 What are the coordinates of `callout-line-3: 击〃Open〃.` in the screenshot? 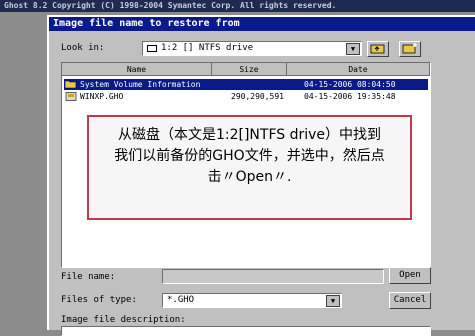 It's located at (249, 177).